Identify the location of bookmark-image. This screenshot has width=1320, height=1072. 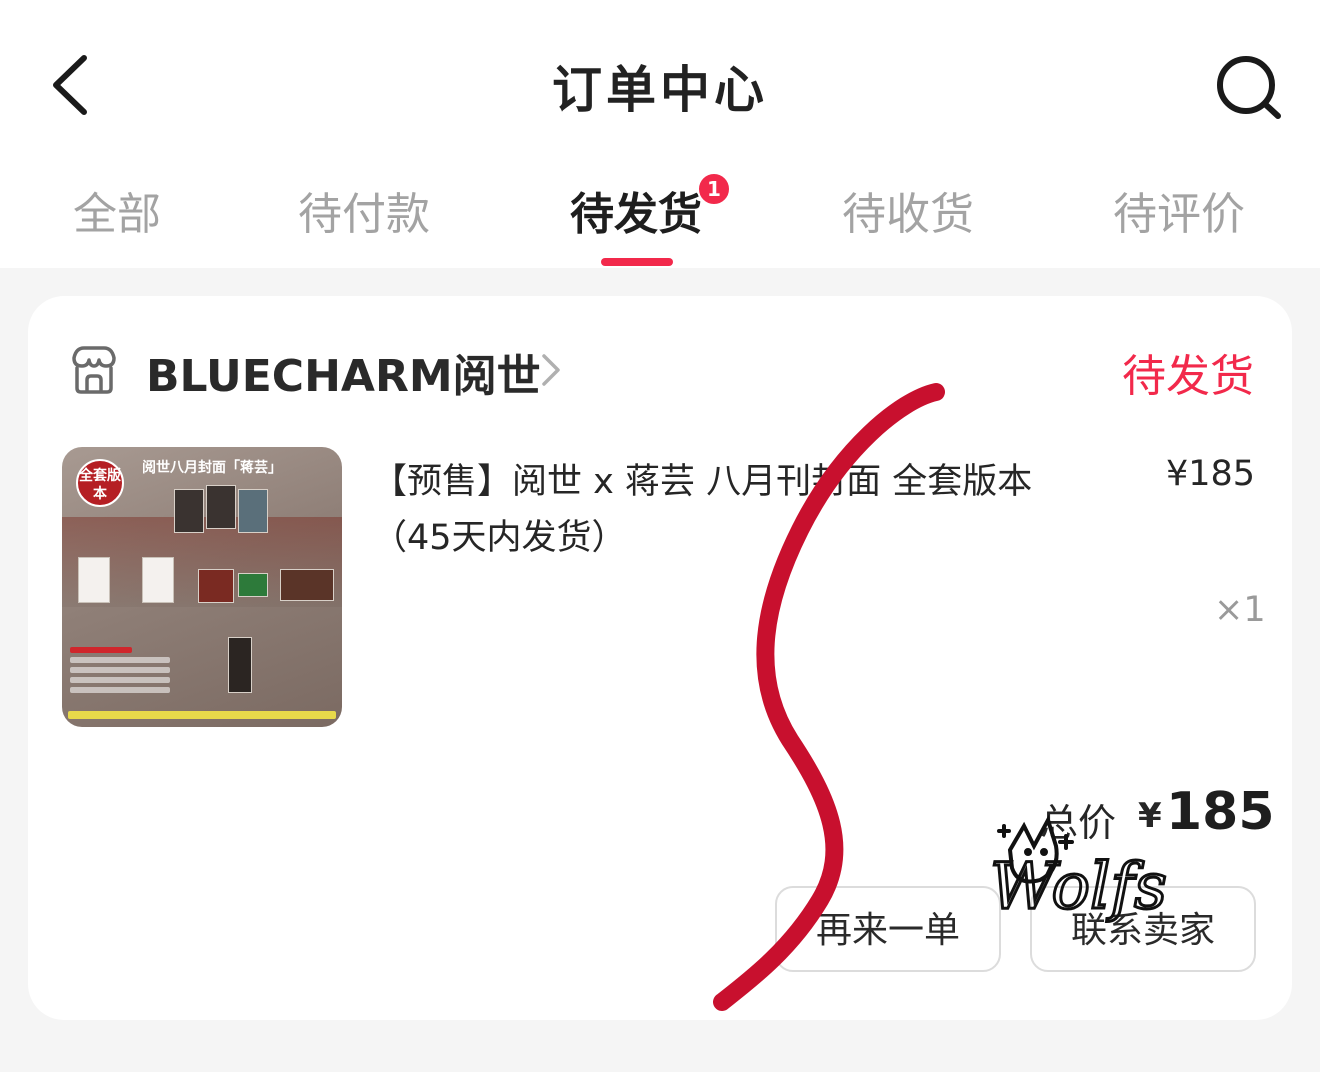
(240, 665).